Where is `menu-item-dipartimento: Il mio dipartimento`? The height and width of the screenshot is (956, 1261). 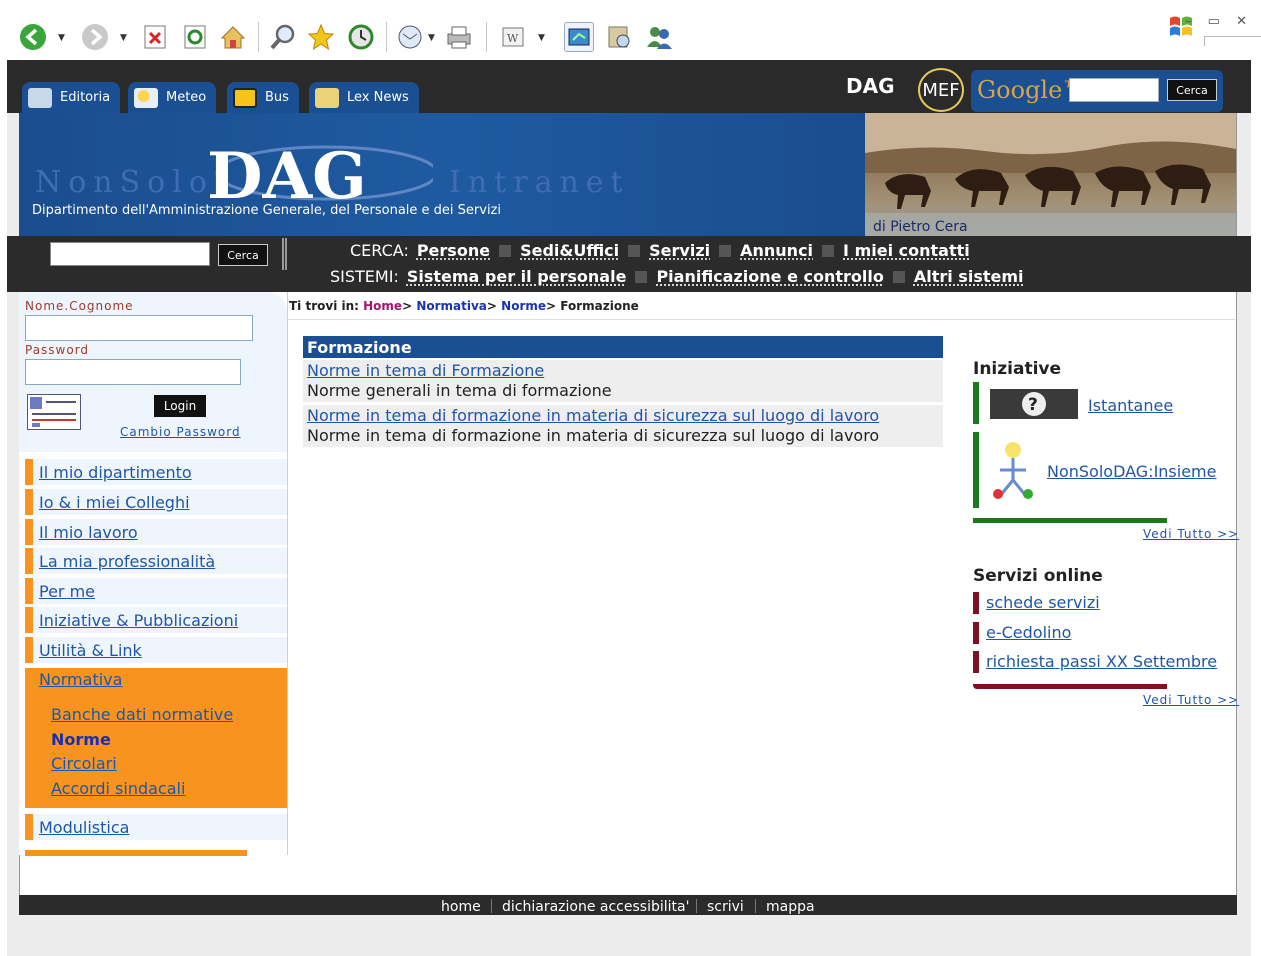 menu-item-dipartimento: Il mio dipartimento is located at coordinates (156, 472).